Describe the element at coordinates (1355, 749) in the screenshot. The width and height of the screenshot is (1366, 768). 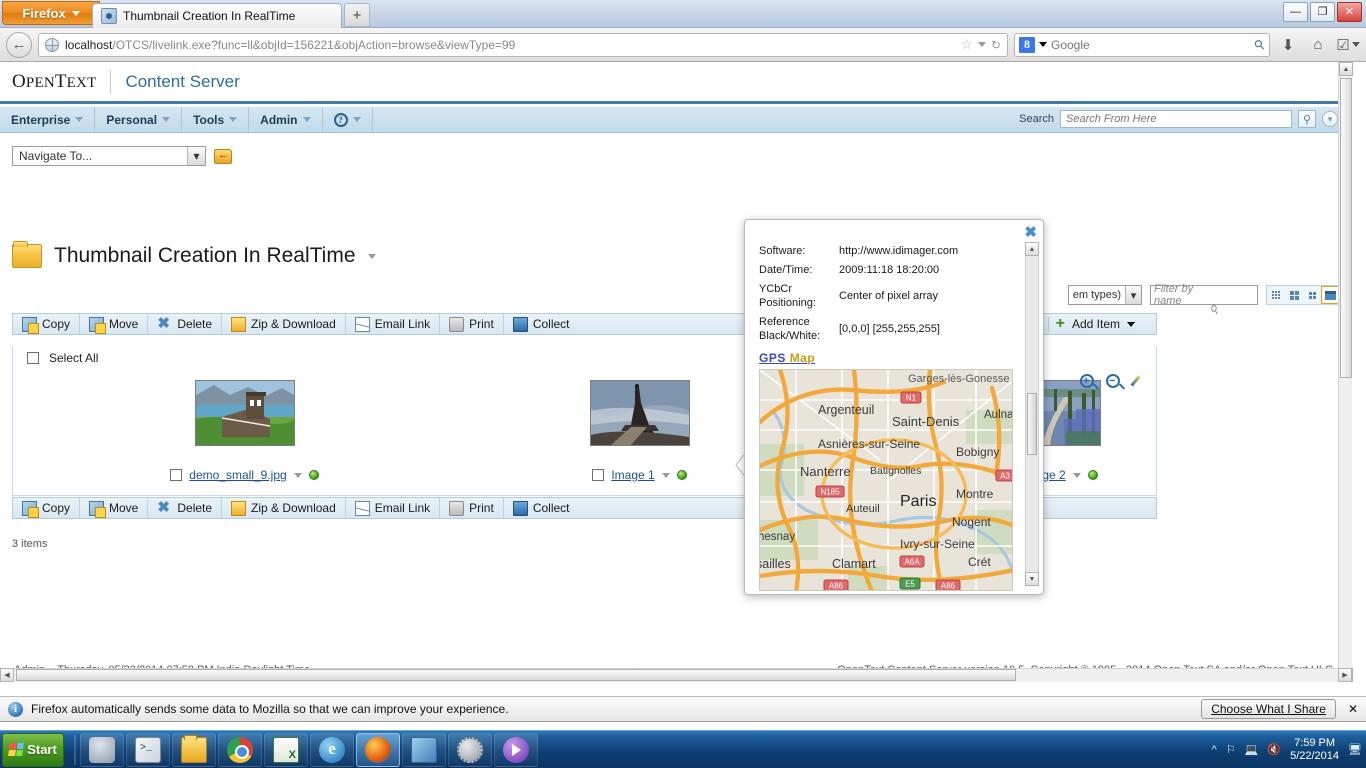
I see `show-desktop-icon: 🖥` at that location.